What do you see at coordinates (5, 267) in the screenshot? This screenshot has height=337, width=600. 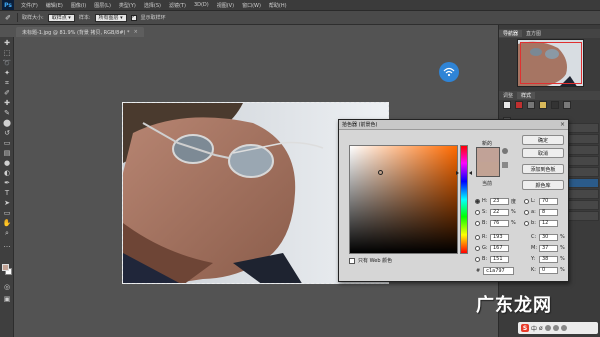 I see `foreground-color-swatch` at bounding box center [5, 267].